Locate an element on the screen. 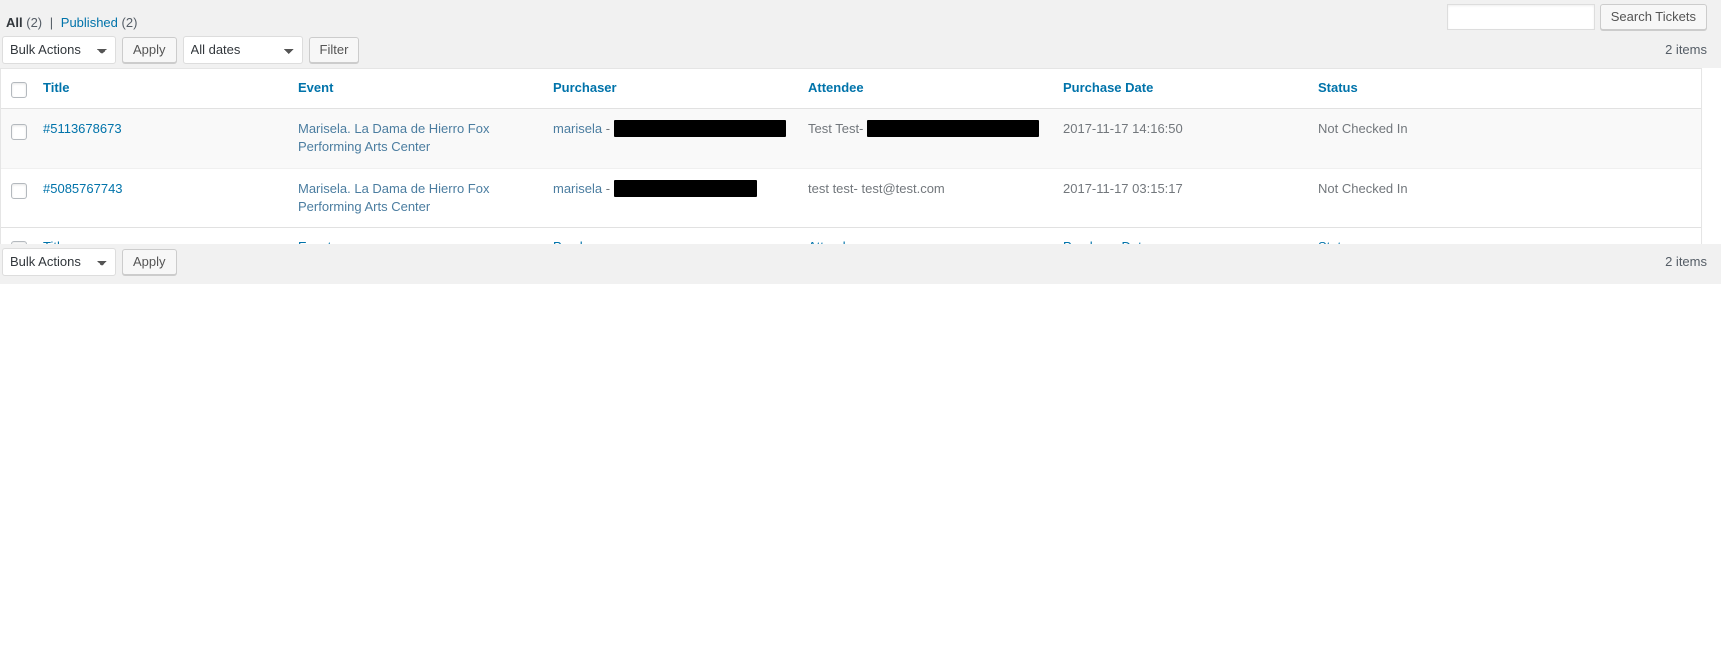 This screenshot has width=1721, height=648. apply-button-bottom: Apply is located at coordinates (149, 262).